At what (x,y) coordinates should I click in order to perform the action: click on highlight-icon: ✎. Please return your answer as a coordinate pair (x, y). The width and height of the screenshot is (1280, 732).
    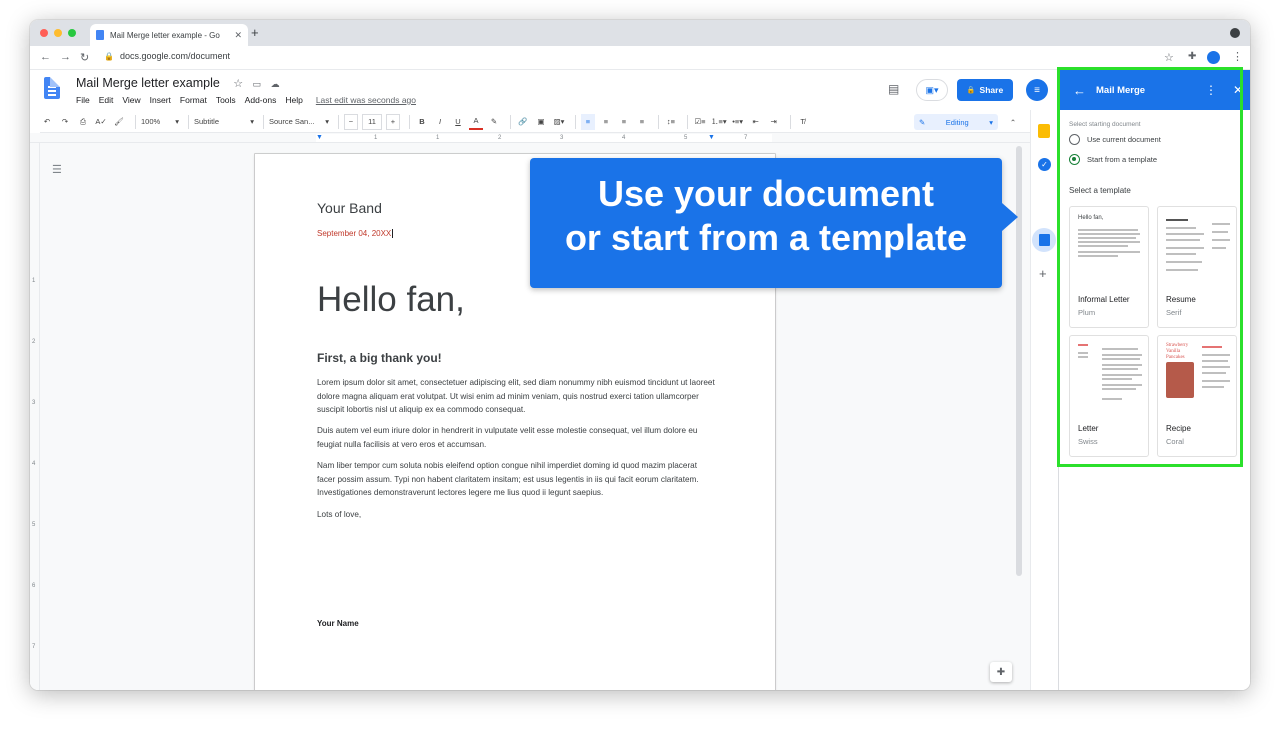
    Looking at the image, I should click on (494, 122).